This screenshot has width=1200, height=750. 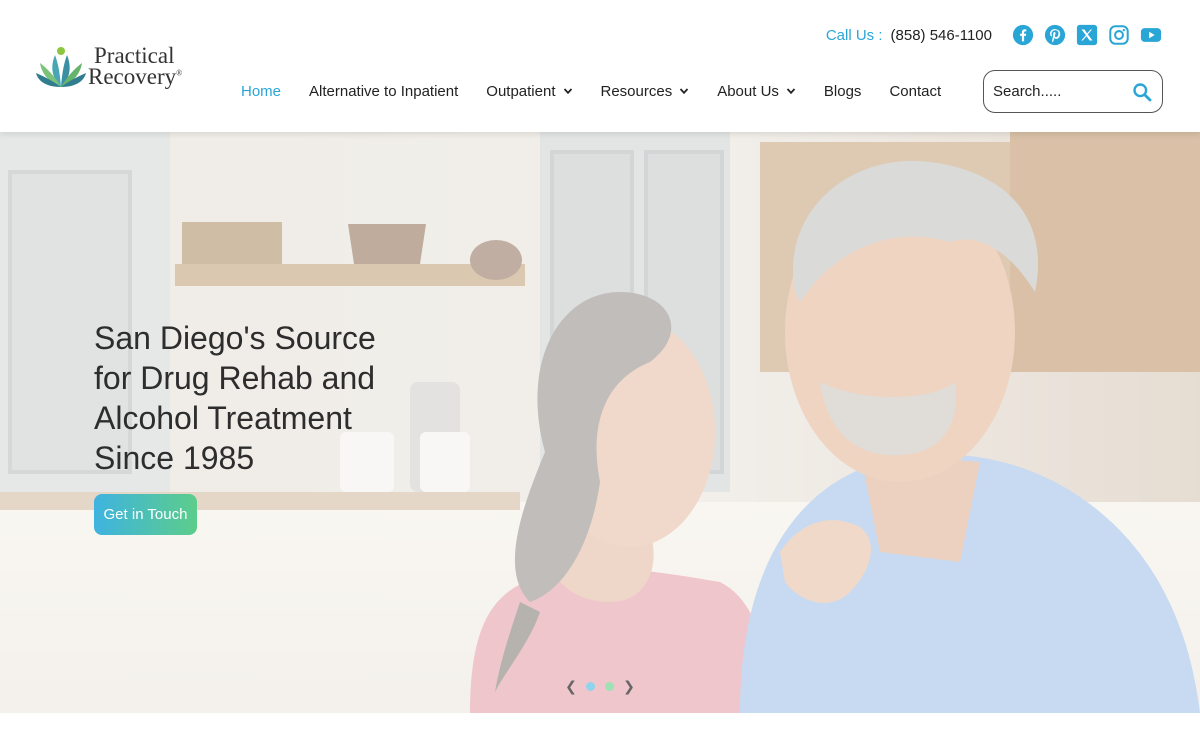 What do you see at coordinates (383, 91) in the screenshot?
I see `nav-alternative-to-inpatient: Alternative to Inpatient` at bounding box center [383, 91].